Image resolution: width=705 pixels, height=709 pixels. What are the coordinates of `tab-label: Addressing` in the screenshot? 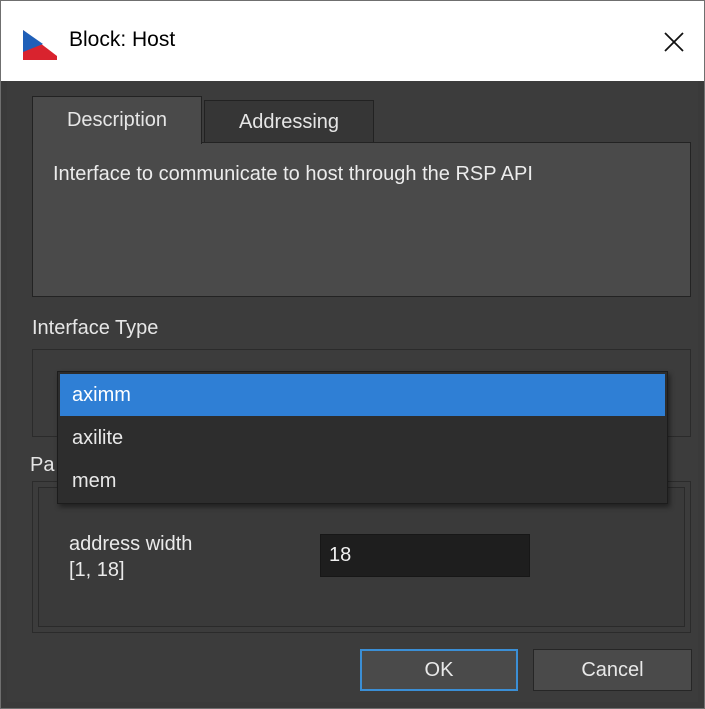 It's located at (289, 122).